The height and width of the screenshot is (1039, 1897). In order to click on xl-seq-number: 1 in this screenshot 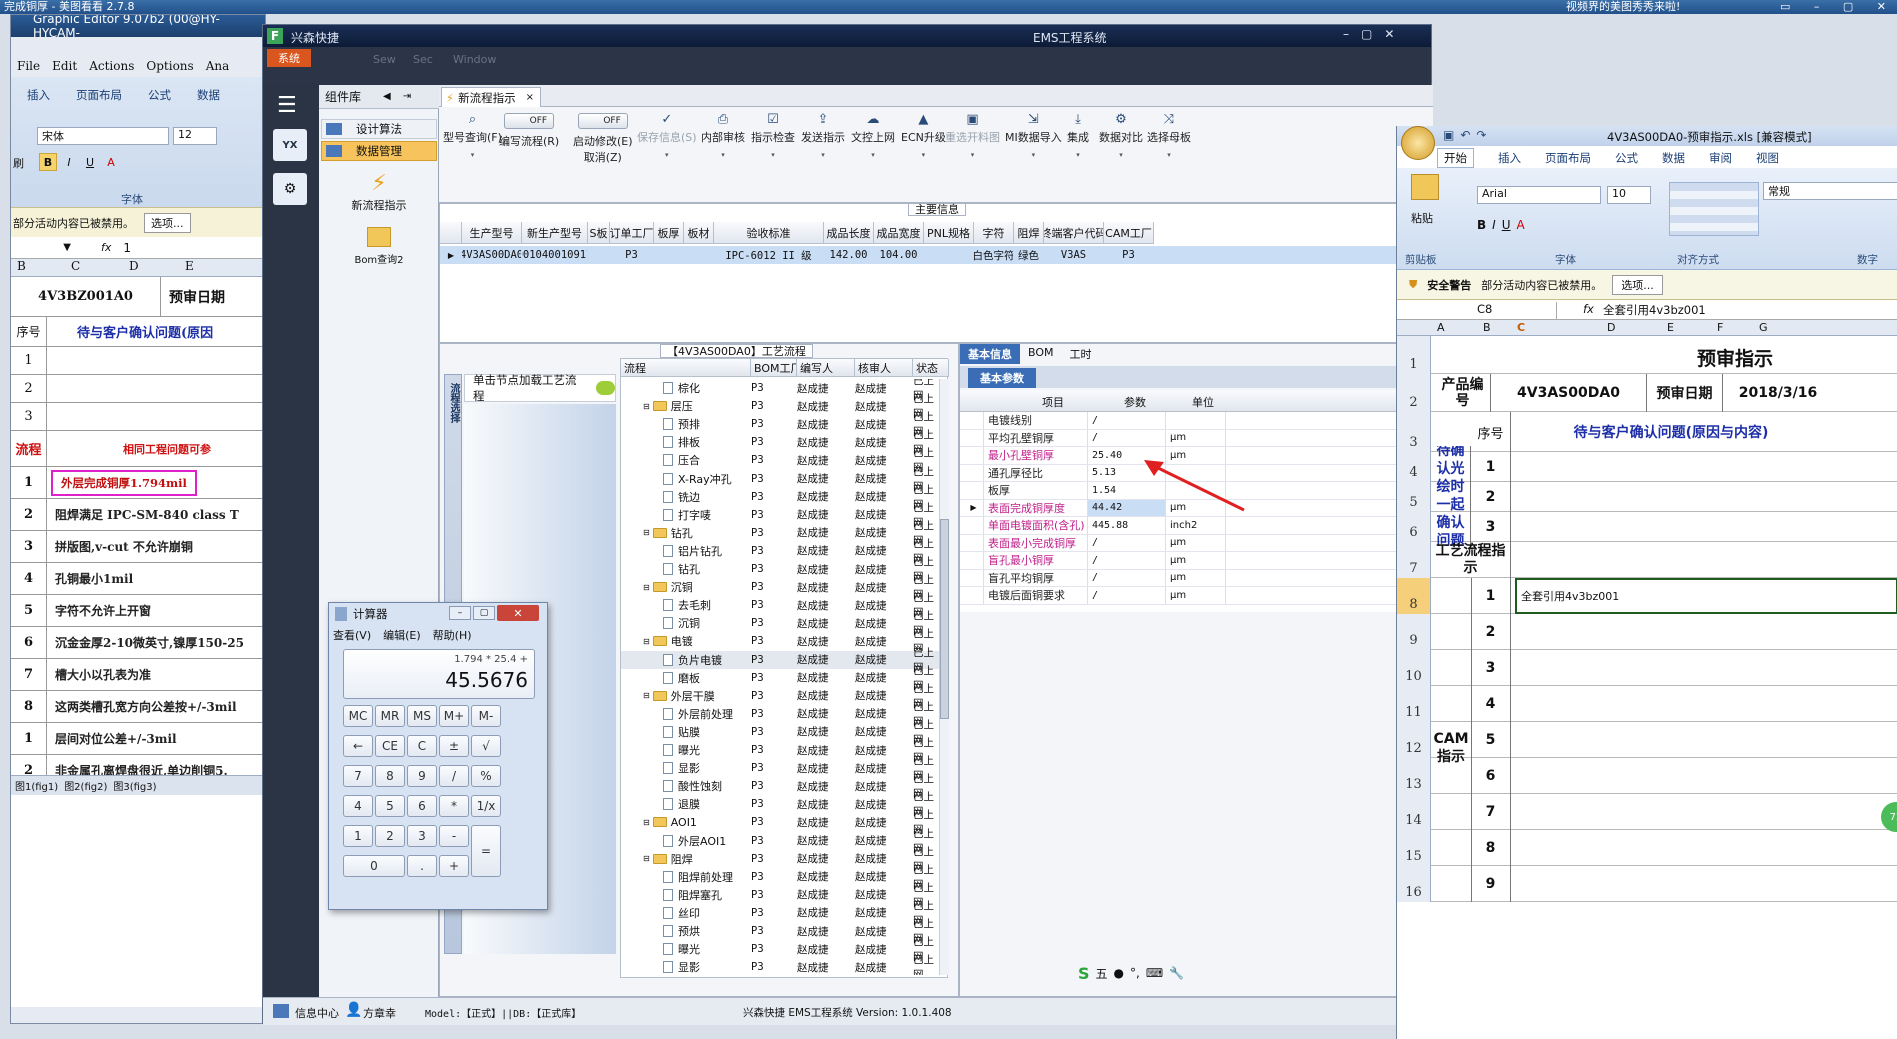, I will do `click(1491, 596)`.